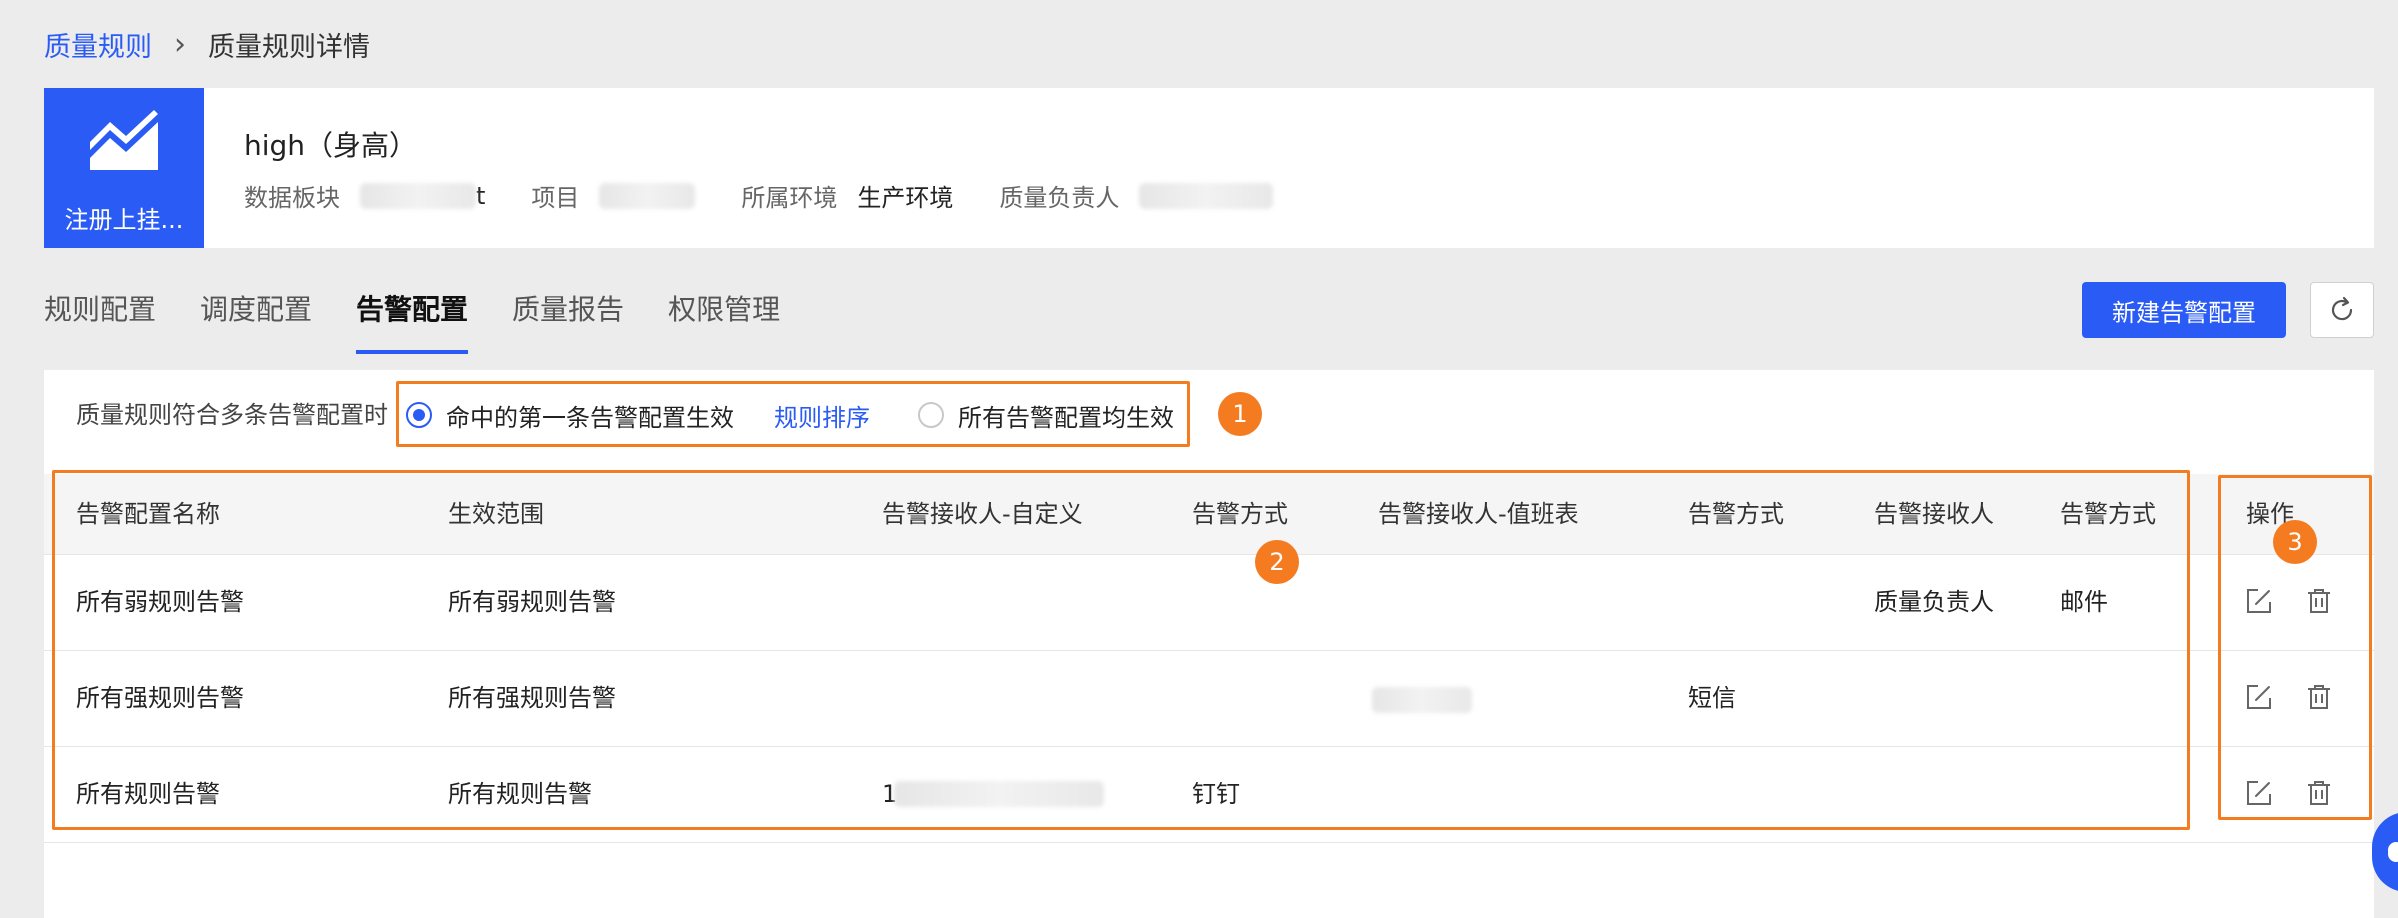 This screenshot has width=2398, height=918. I want to click on tab-alert-config: 告警配置, so click(412, 316).